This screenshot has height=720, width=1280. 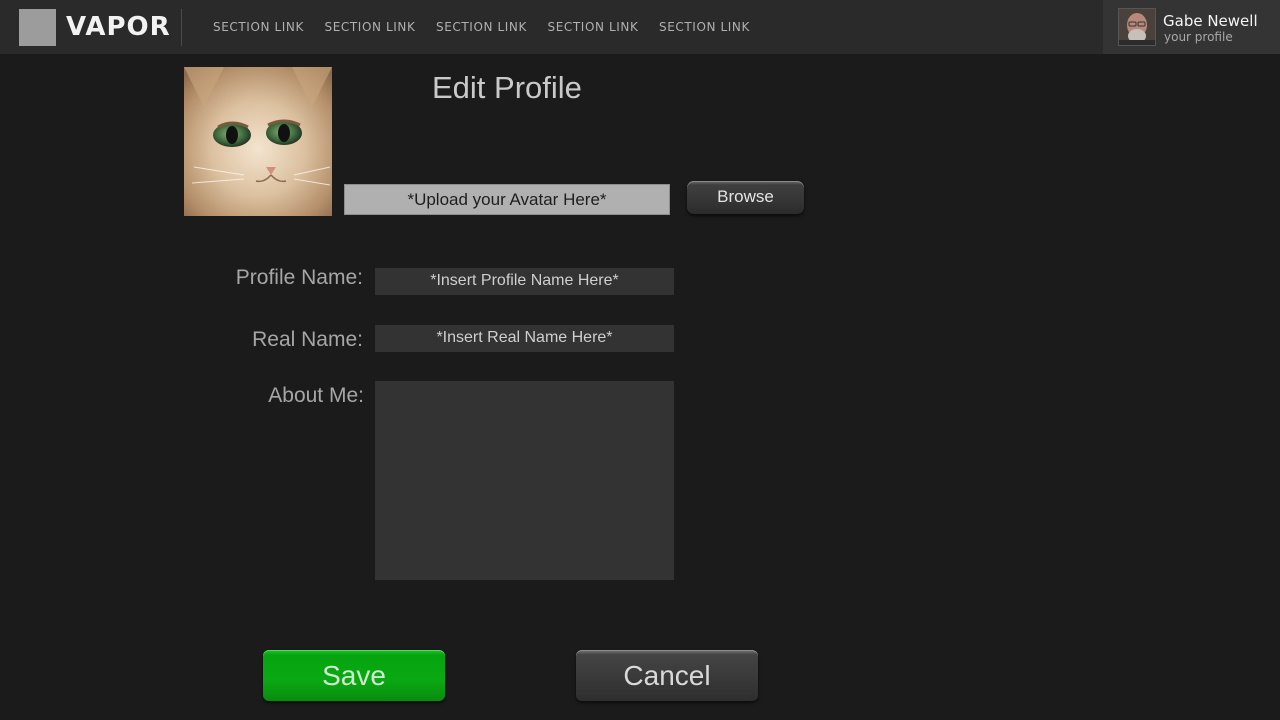 I want to click on user-name: Gabe Newell, so click(x=1210, y=21).